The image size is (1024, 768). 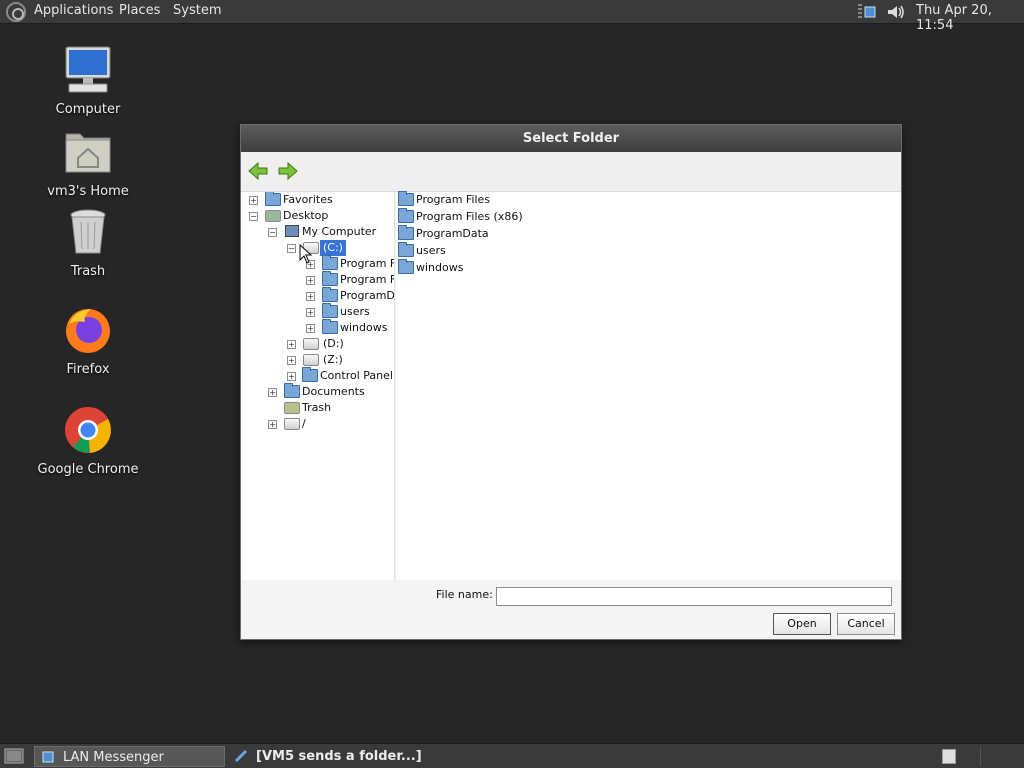 What do you see at coordinates (330, 424) in the screenshot?
I see `tree-item-root: + /` at bounding box center [330, 424].